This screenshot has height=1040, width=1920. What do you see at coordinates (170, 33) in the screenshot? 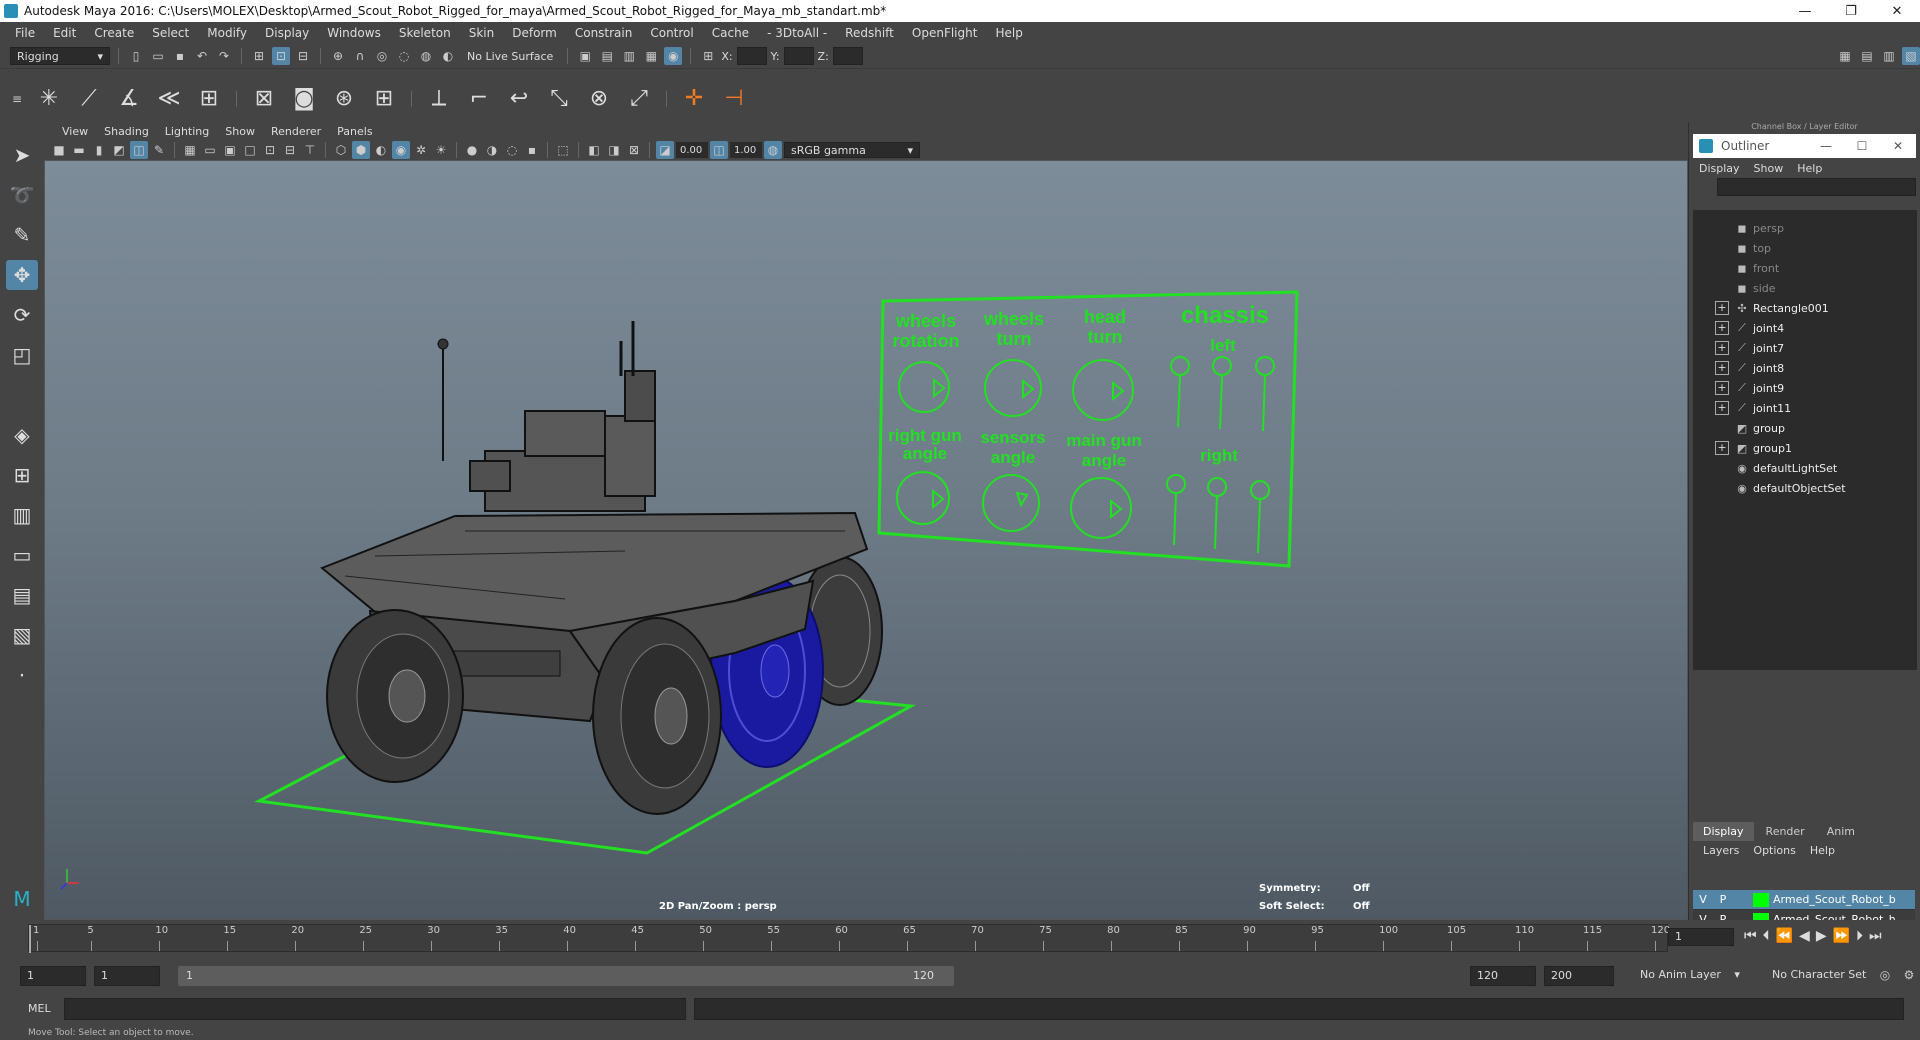
I see `menu-select: Select` at bounding box center [170, 33].